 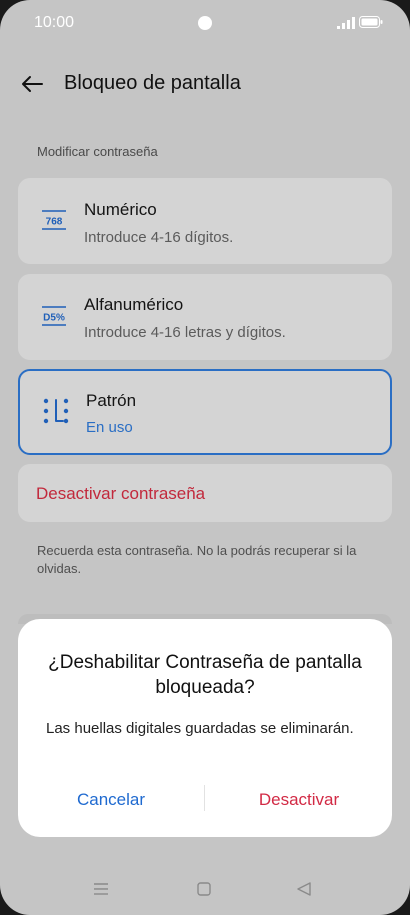 I want to click on battery-icon, so click(x=371, y=22).